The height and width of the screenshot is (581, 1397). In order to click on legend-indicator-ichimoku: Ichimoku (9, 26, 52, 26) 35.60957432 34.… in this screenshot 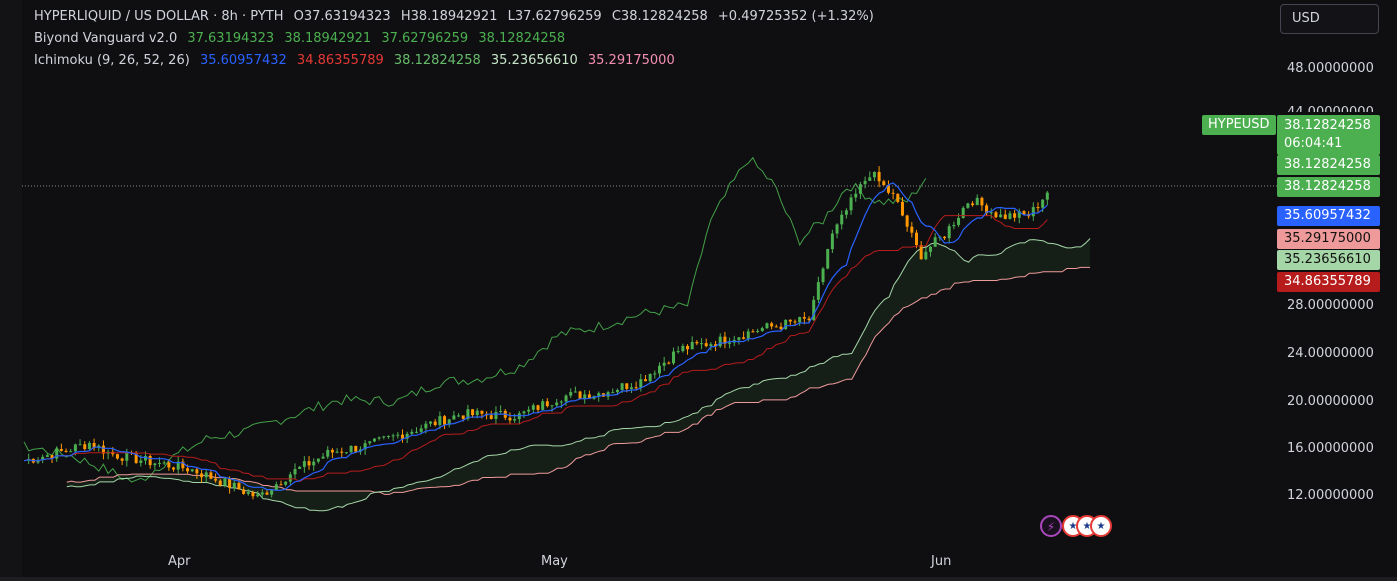, I will do `click(357, 60)`.